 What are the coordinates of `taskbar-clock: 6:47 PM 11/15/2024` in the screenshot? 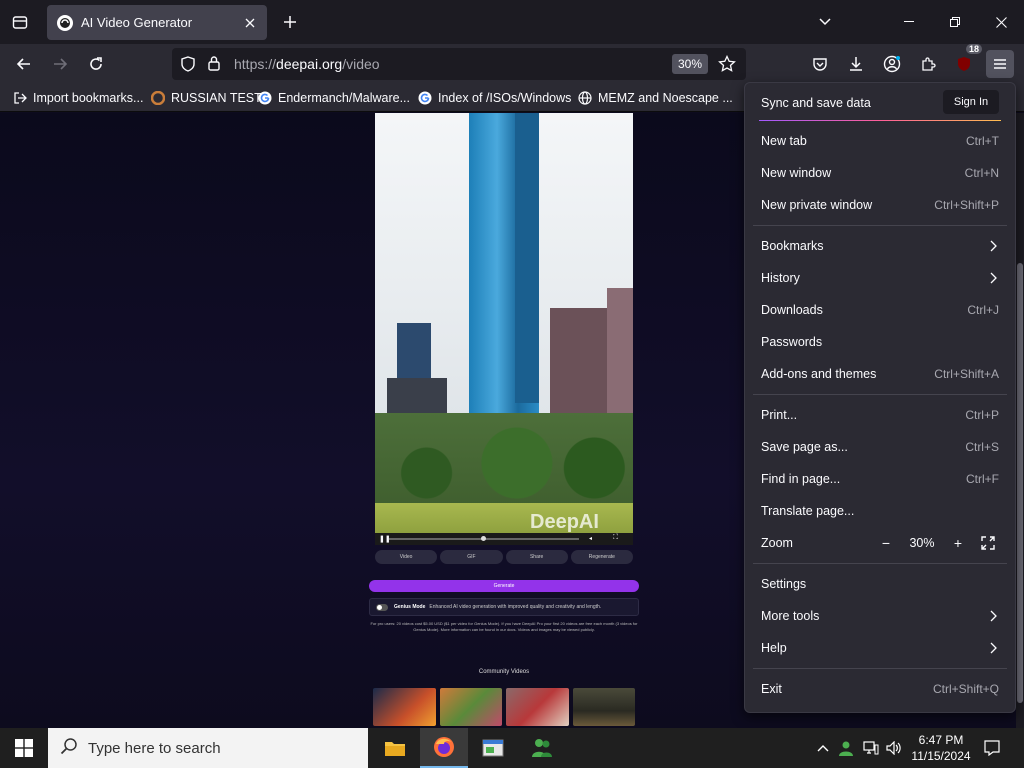 It's located at (941, 748).